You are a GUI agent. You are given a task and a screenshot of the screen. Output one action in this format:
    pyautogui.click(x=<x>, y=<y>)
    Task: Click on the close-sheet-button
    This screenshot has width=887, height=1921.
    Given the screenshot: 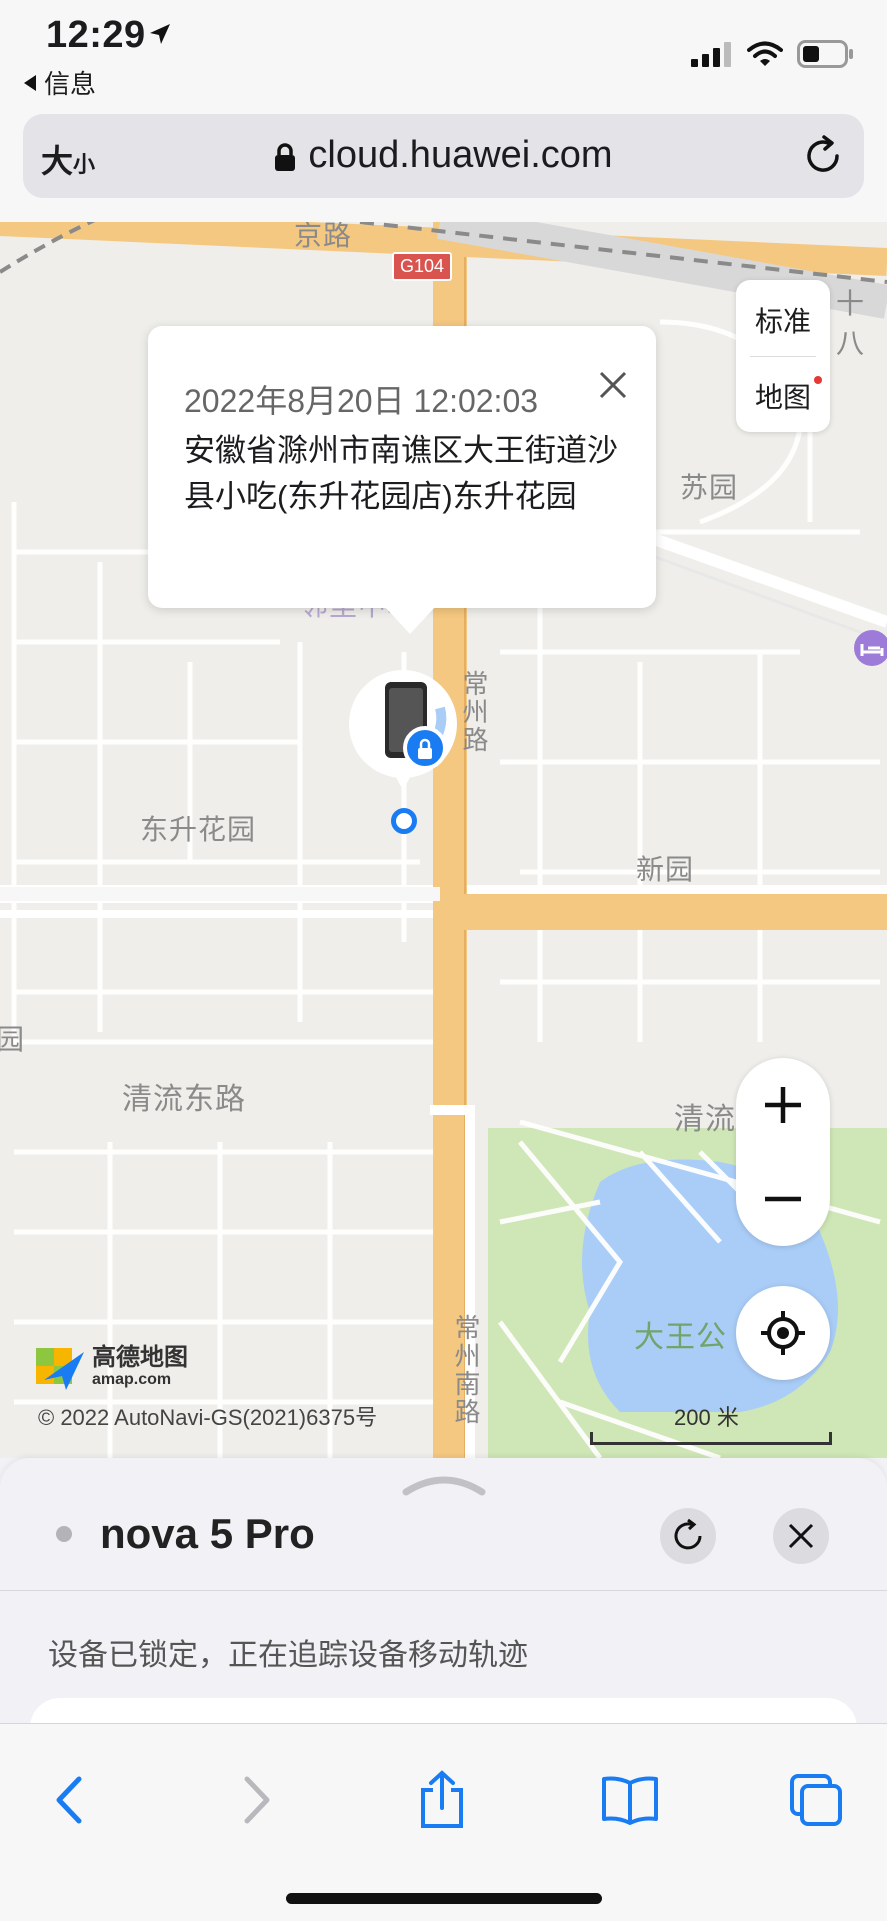 What is the action you would take?
    pyautogui.click(x=801, y=1536)
    